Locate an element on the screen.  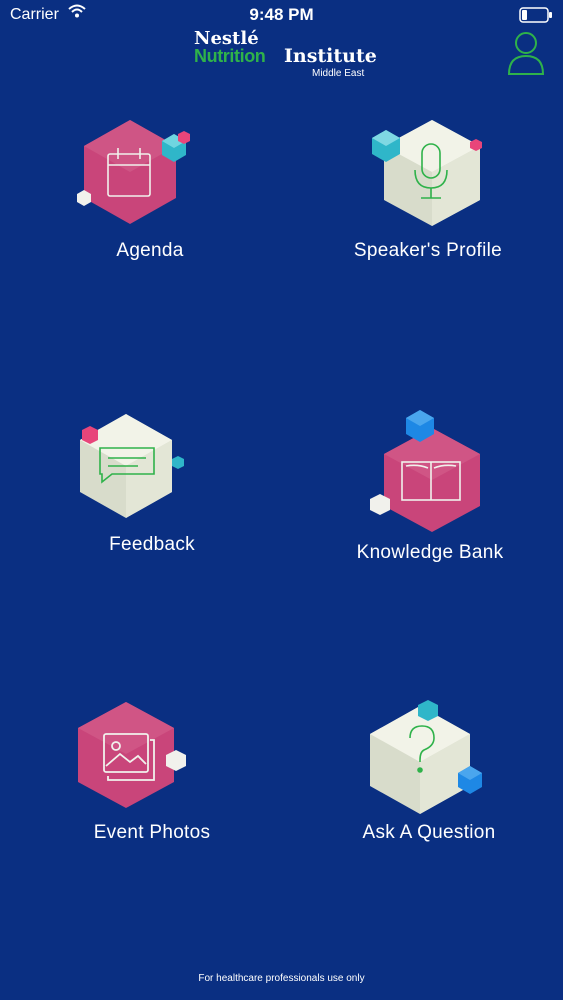
knowledge-bank-label: Knowledge Bank is located at coordinates (430, 552).